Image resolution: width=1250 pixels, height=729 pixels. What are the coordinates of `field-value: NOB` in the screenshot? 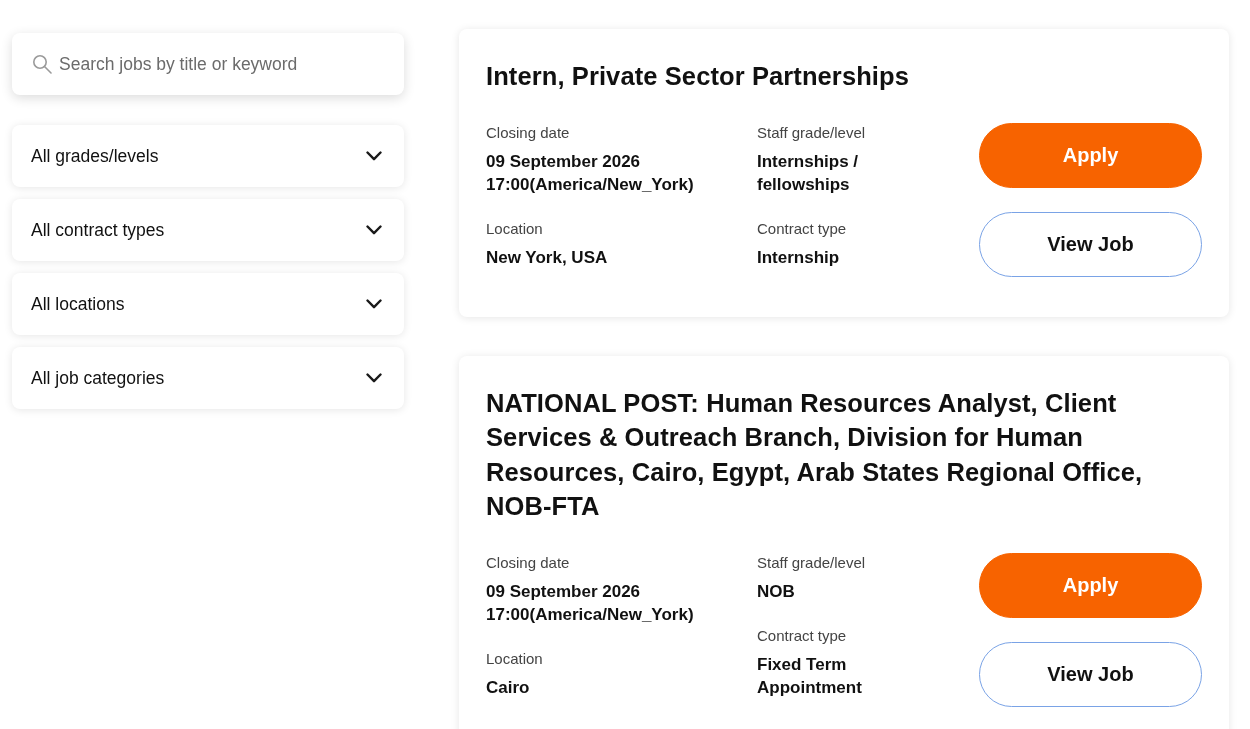 It's located at (776, 591).